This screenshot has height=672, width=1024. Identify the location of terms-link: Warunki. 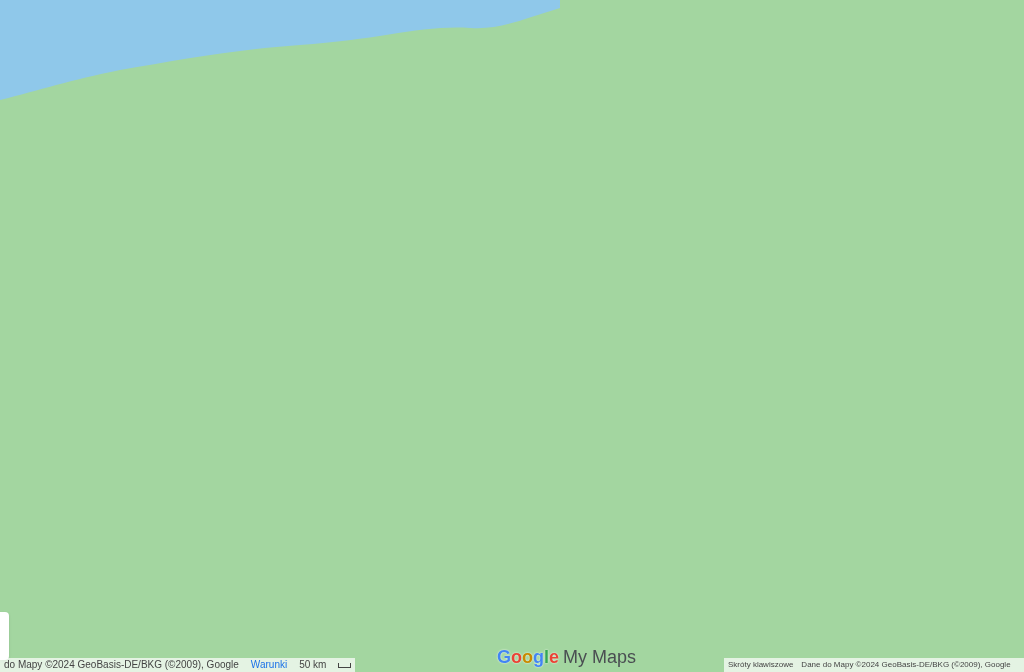
(269, 665).